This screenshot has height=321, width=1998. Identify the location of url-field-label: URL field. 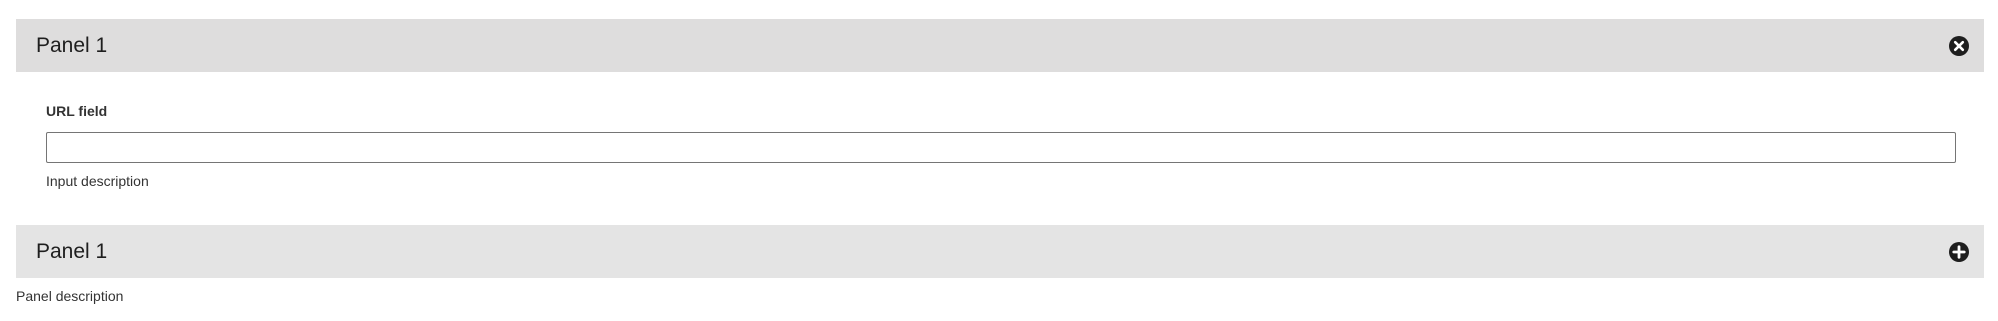
(77, 111).